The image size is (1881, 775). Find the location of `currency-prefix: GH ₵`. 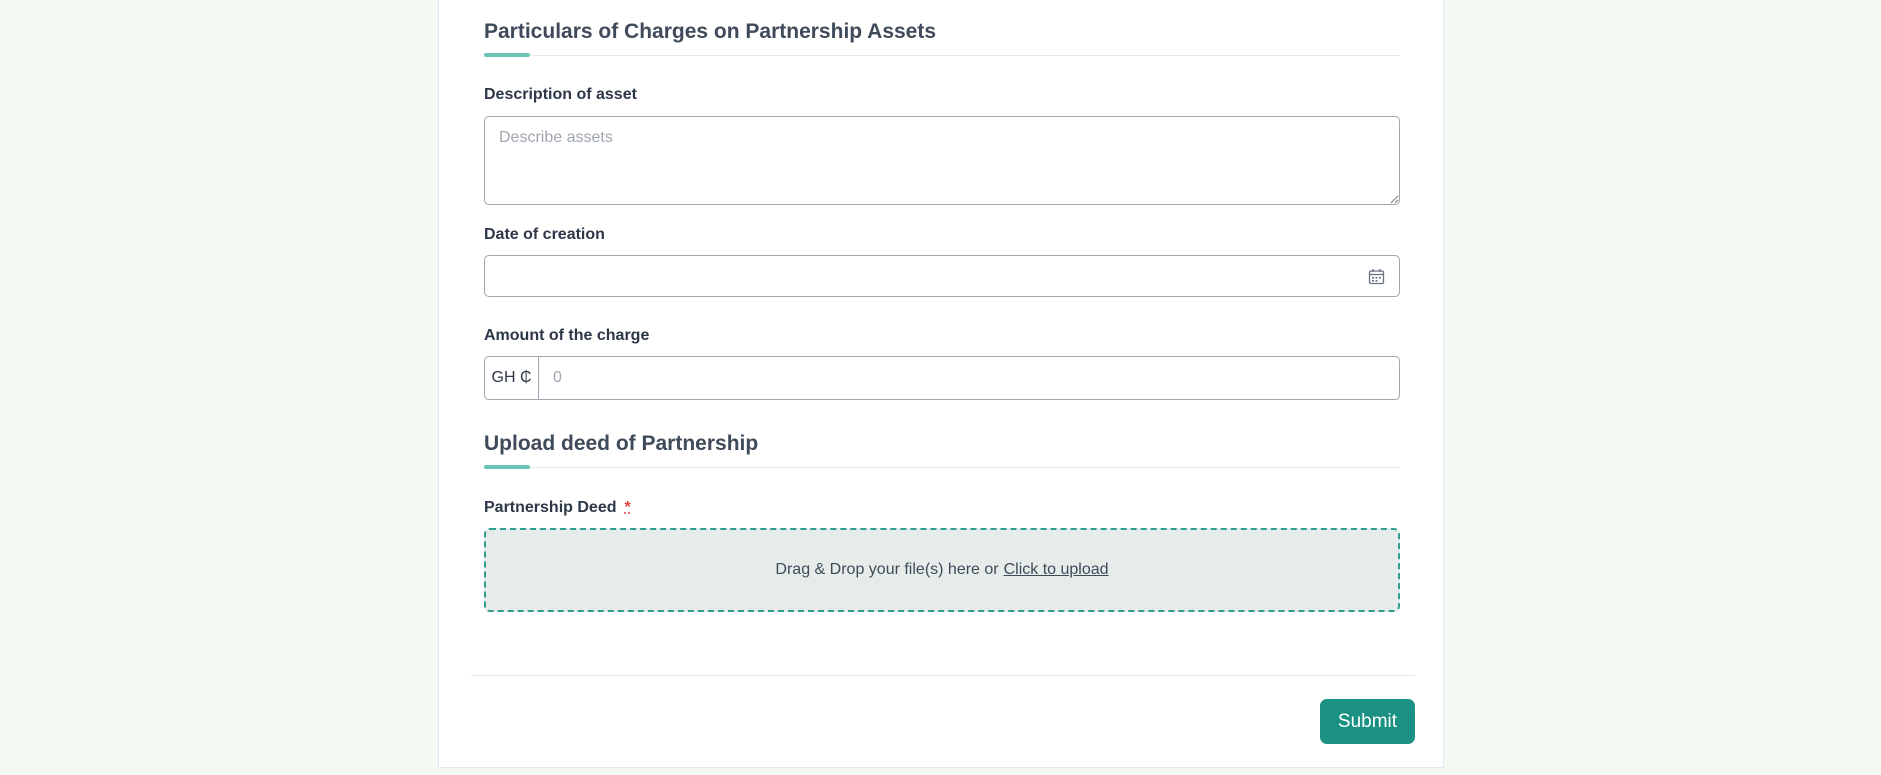

currency-prefix: GH ₵ is located at coordinates (512, 378).